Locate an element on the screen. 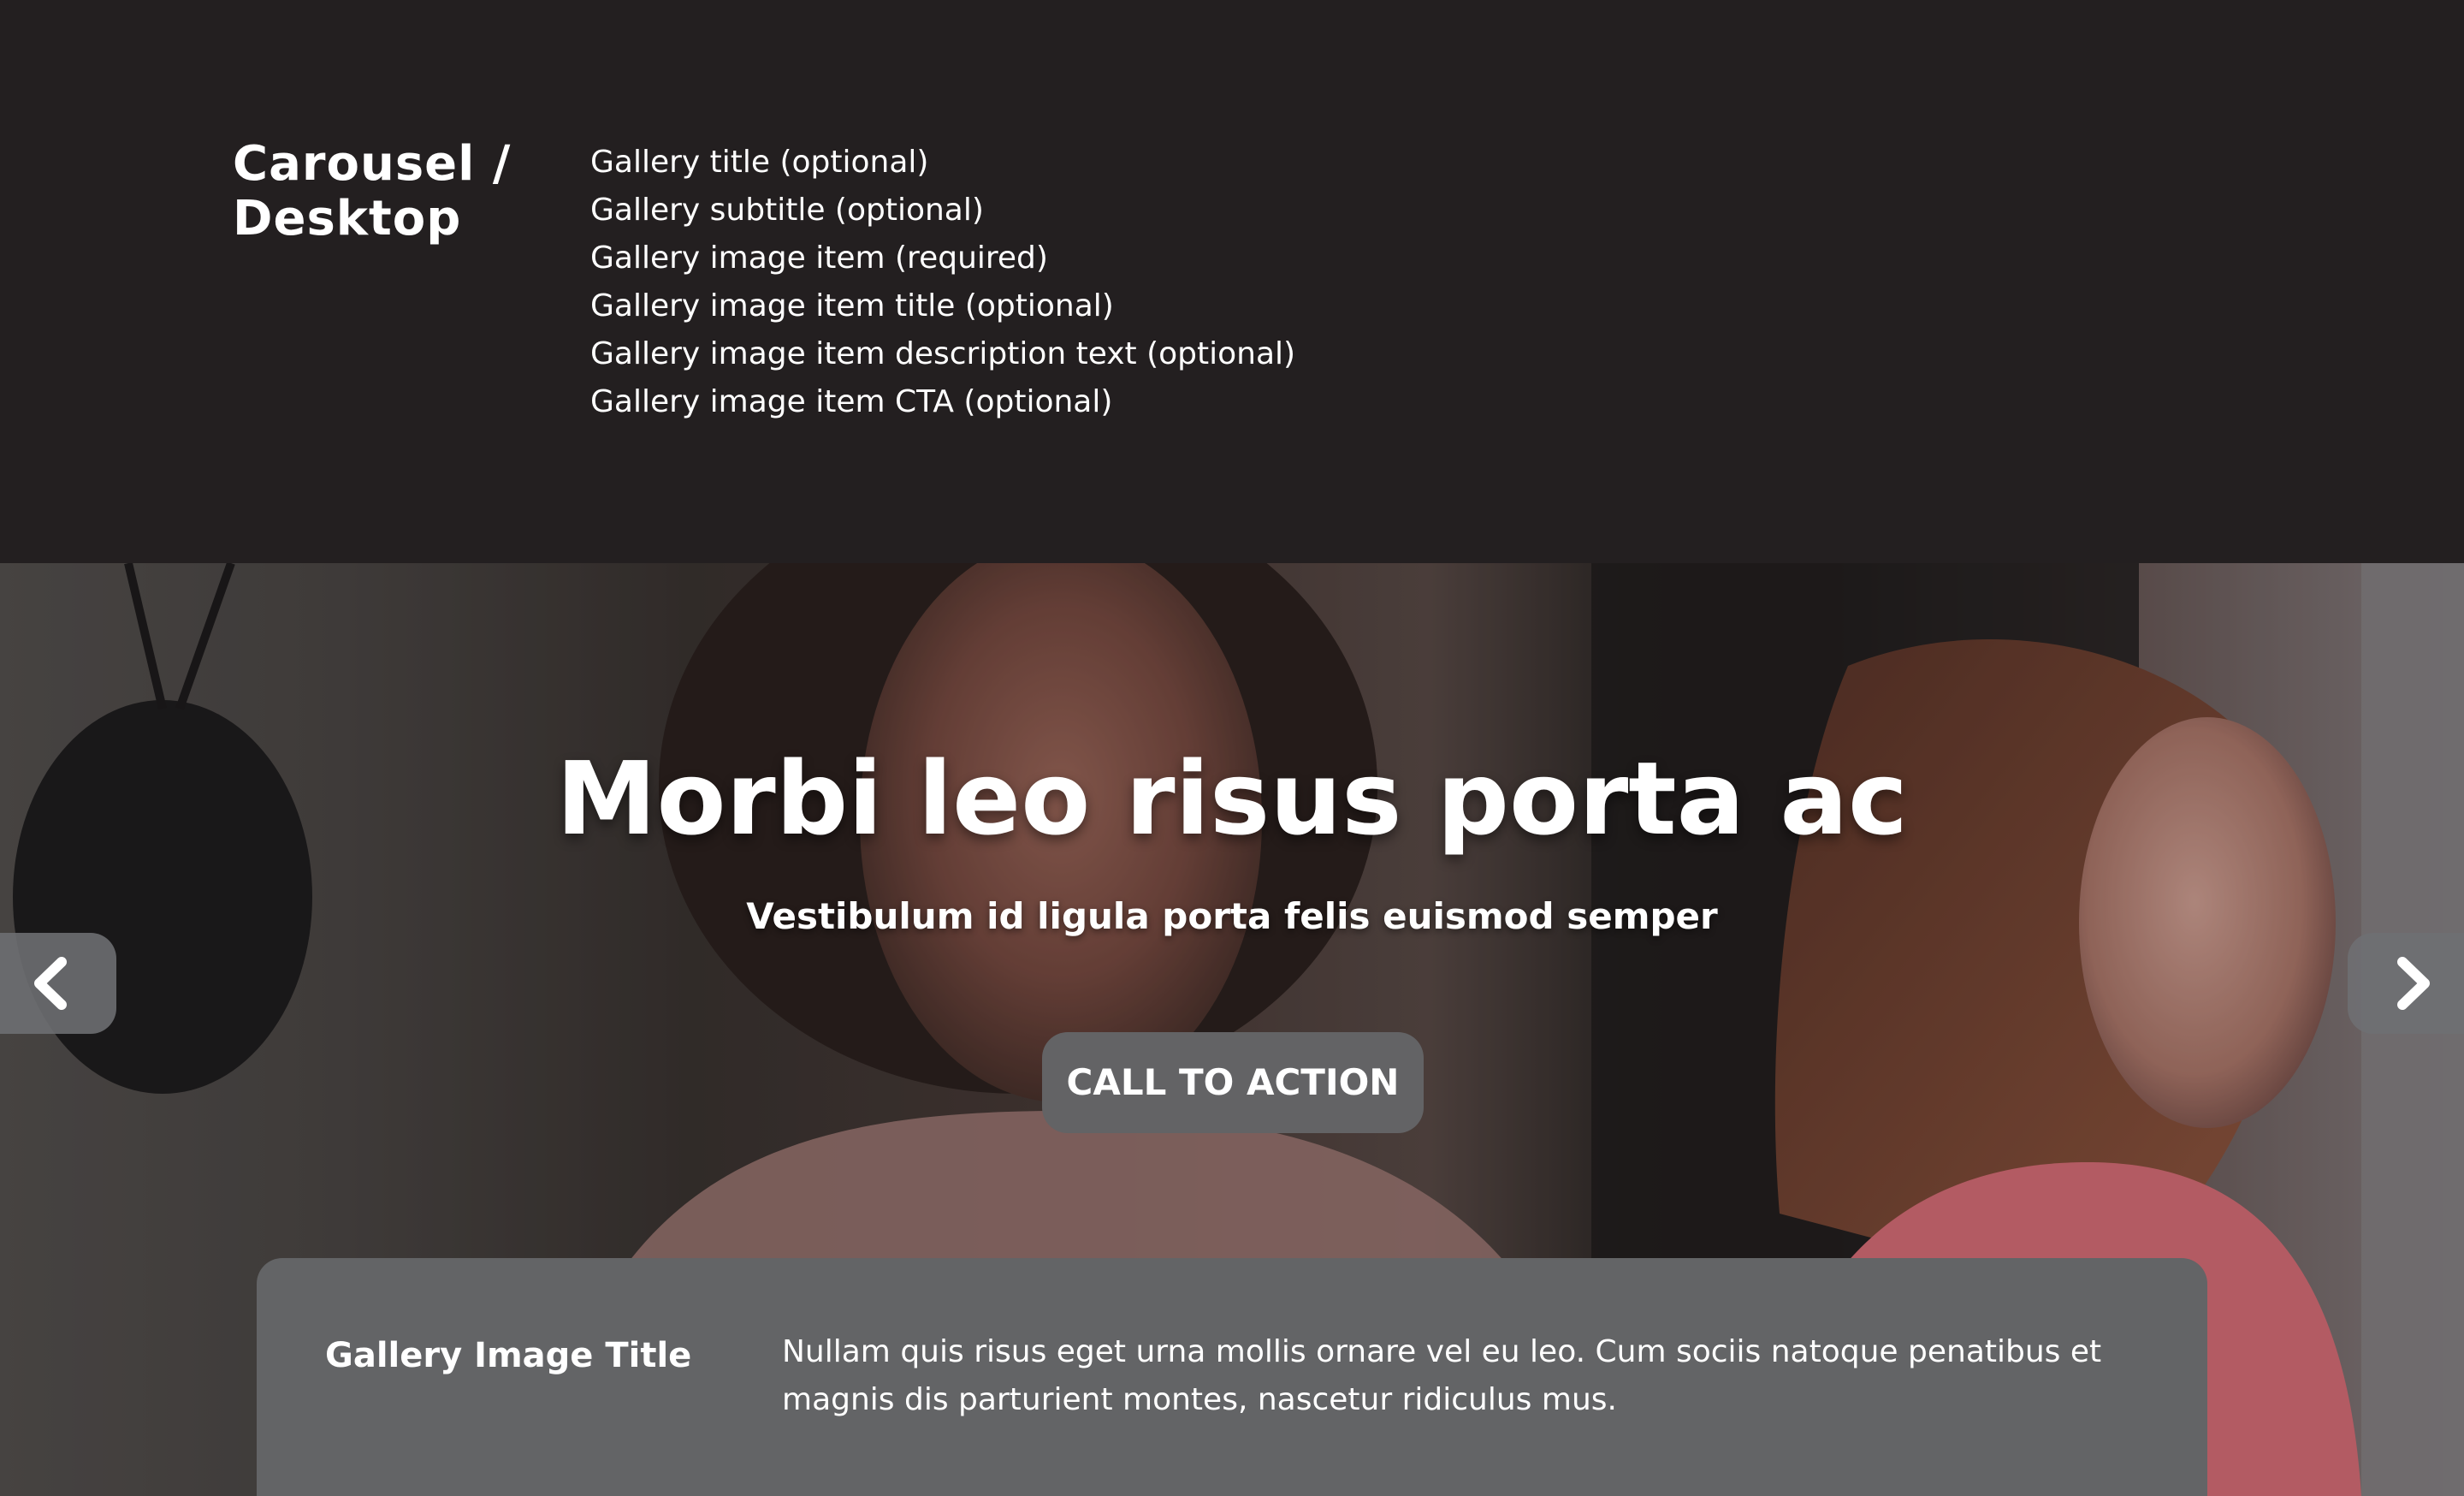  gallery-title: Morbi leo risus porta ac is located at coordinates (1232, 798).